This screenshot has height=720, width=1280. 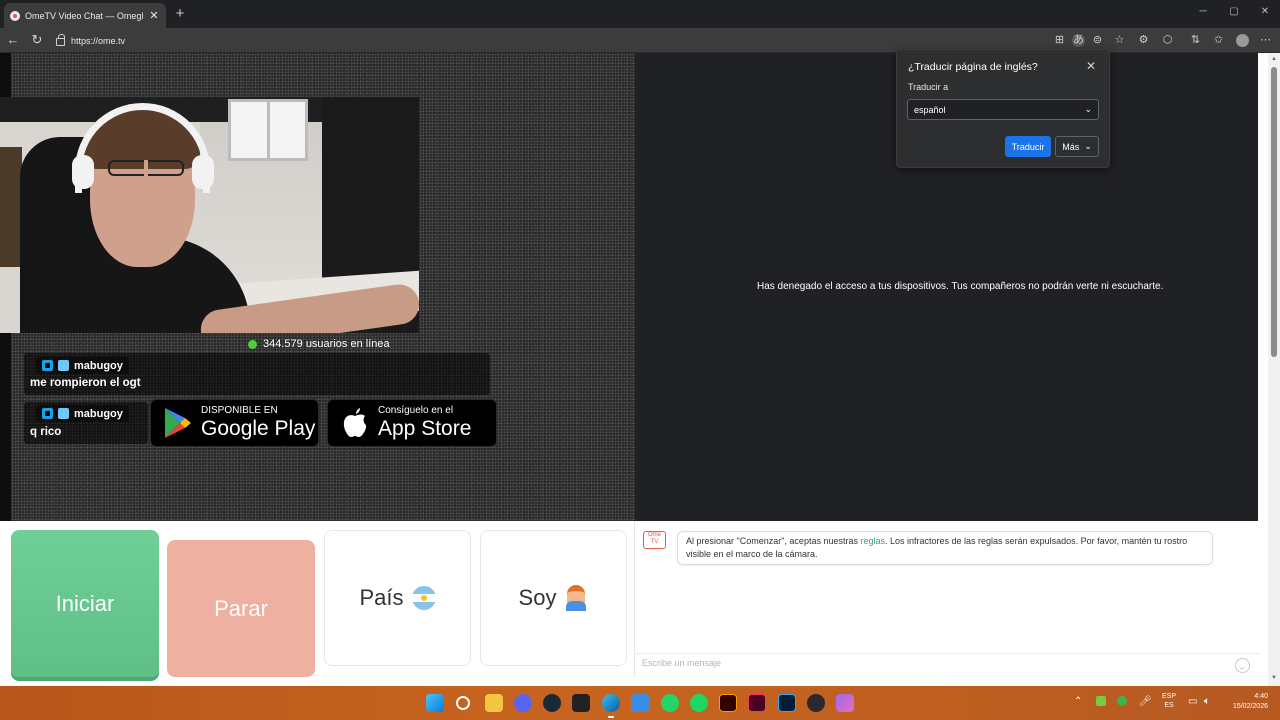 What do you see at coordinates (1207, 701) in the screenshot?
I see `volume-icon: 🔈︎` at bounding box center [1207, 701].